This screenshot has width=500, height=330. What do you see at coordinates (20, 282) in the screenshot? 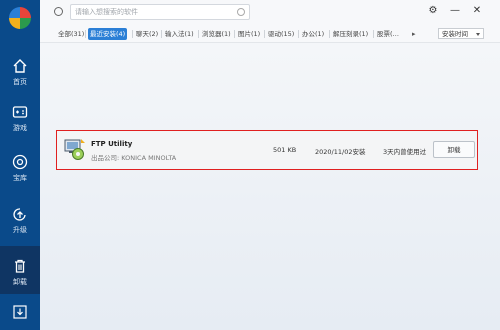
I see `sidebar-item-label: 卸载` at bounding box center [20, 282].